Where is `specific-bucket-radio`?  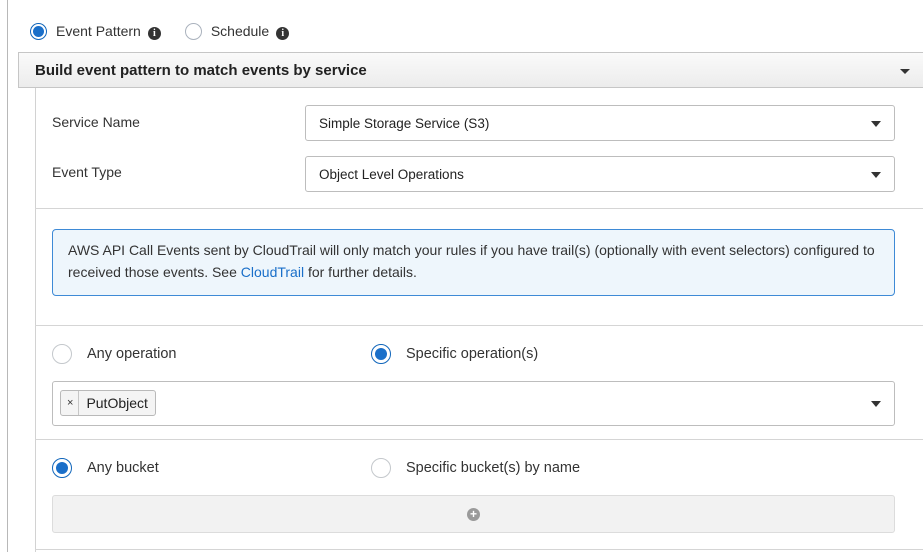
specific-bucket-radio is located at coordinates (381, 468).